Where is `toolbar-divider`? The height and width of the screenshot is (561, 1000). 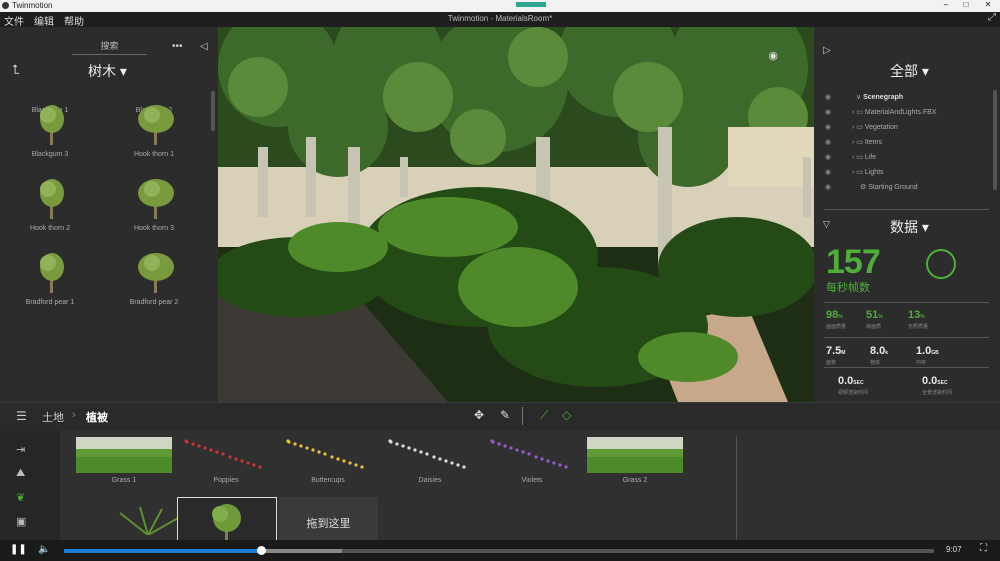
toolbar-divider is located at coordinates (522, 416).